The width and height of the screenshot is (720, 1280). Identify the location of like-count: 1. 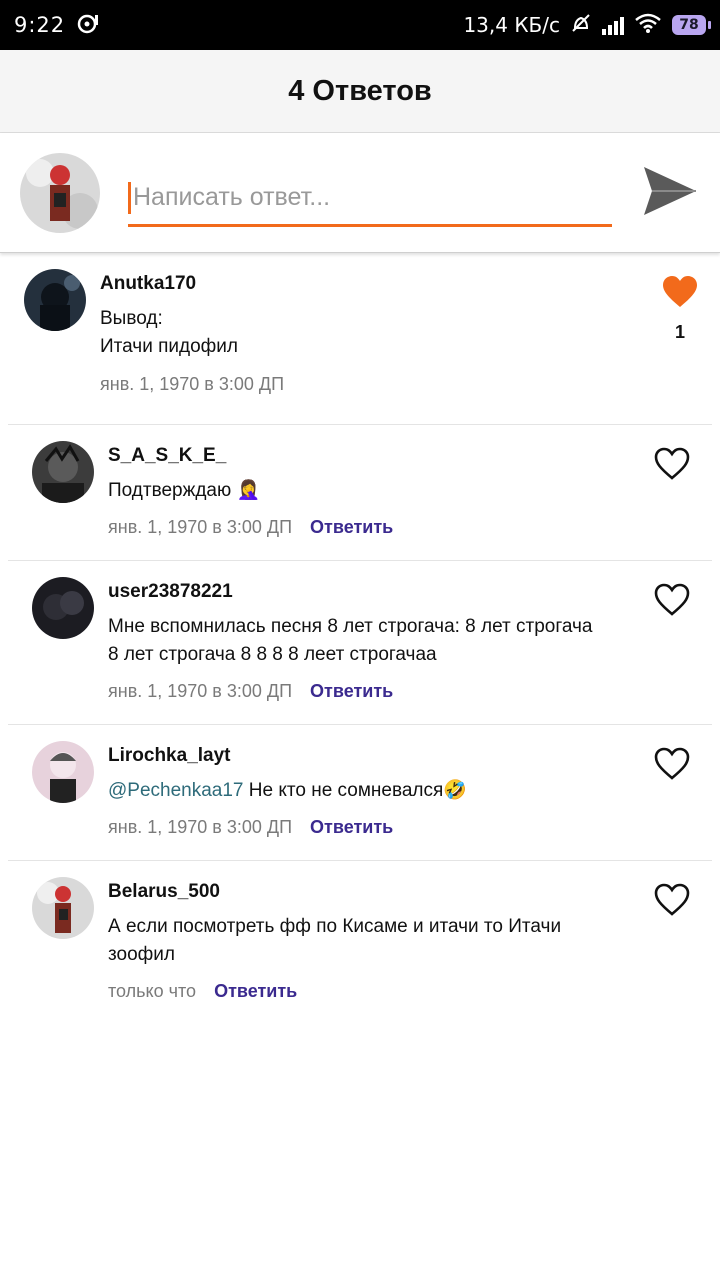
(680, 332).